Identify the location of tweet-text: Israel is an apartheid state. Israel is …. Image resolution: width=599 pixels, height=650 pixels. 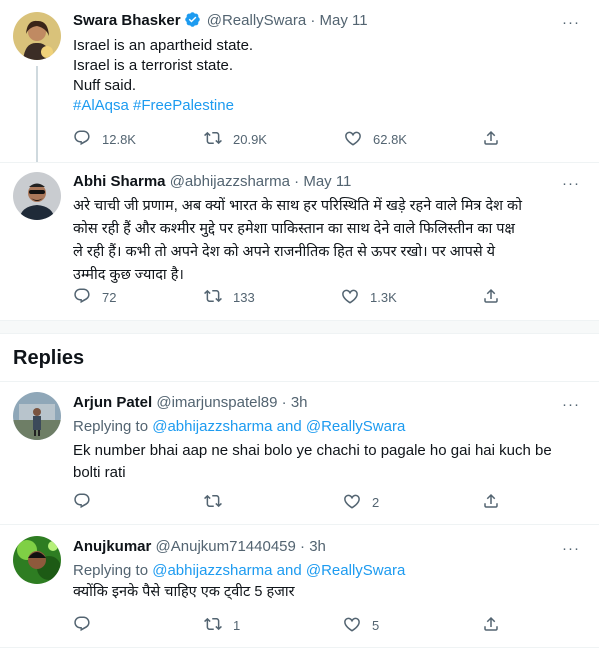
(163, 76).